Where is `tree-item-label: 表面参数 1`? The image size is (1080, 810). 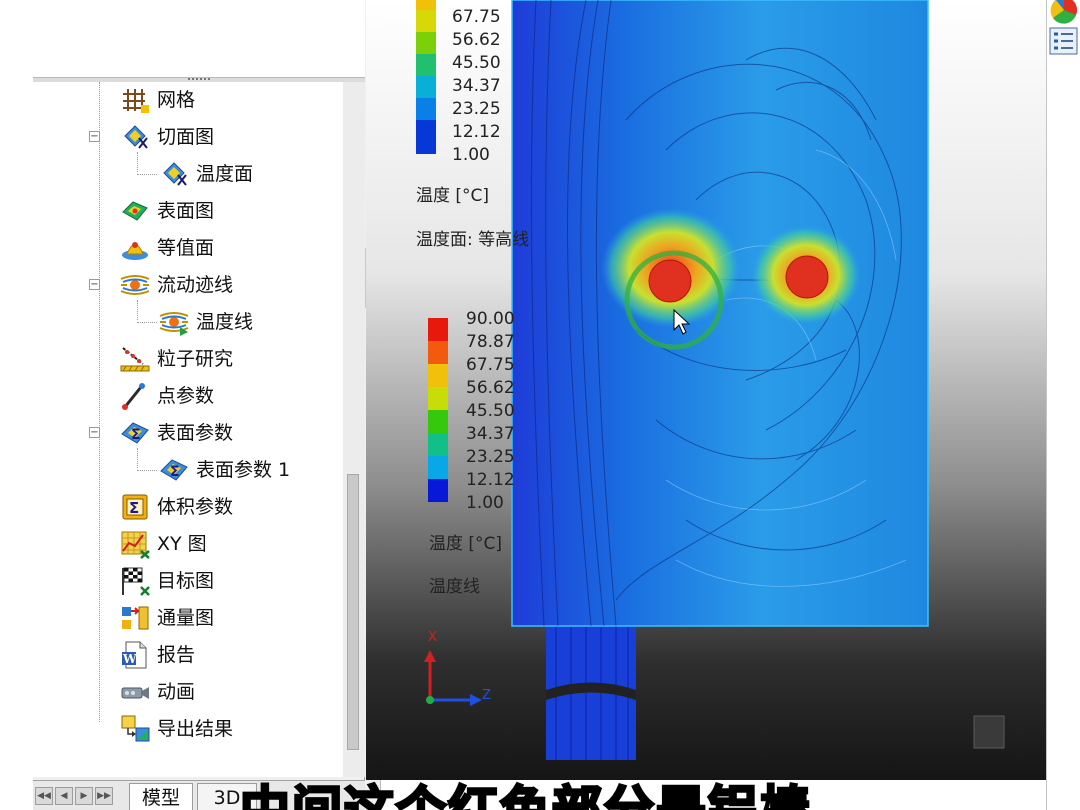 tree-item-label: 表面参数 1 is located at coordinates (243, 470).